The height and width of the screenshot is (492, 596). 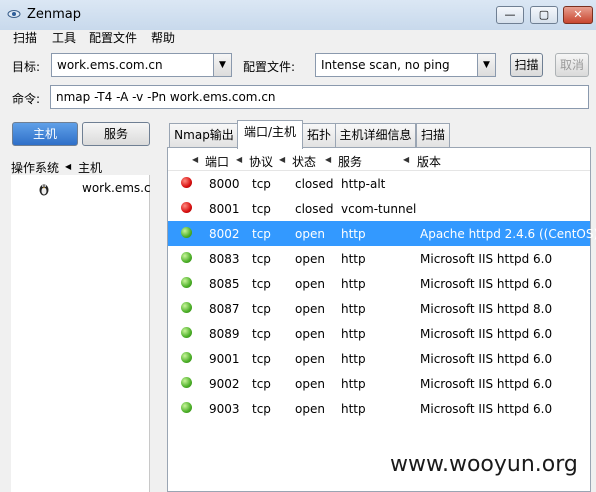 I want to click on col-os-header: 操作系统, so click(x=35, y=167).